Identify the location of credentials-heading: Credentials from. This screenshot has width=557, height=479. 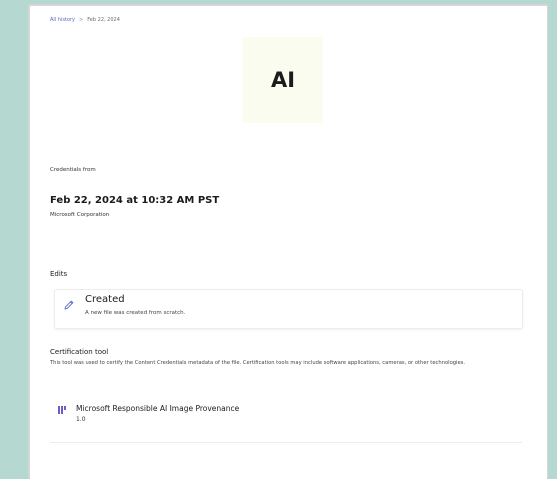
(73, 170).